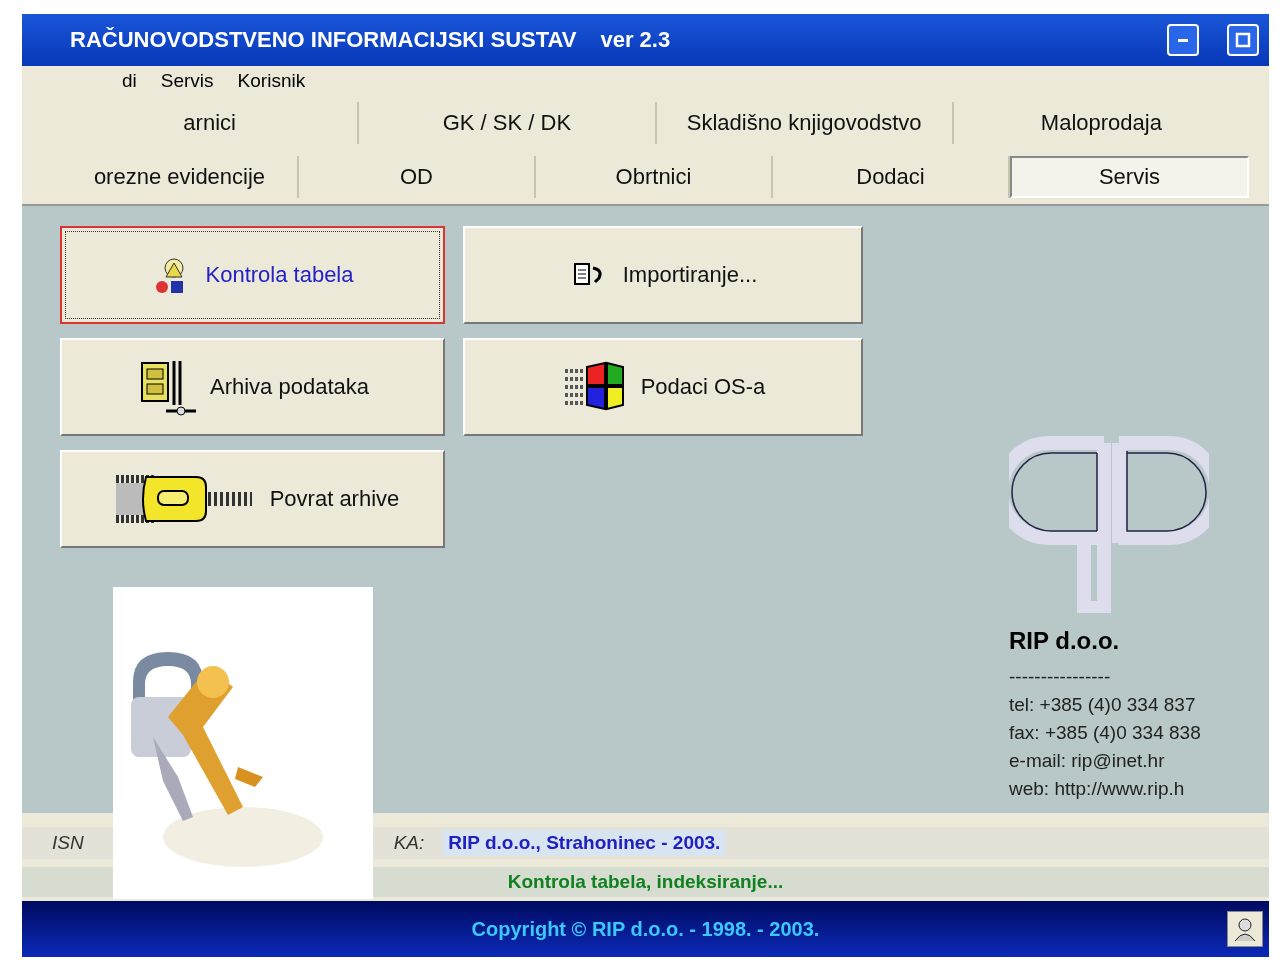 This screenshot has height=965, width=1287. Describe the element at coordinates (1129, 177) in the screenshot. I see `tab: Servis` at that location.